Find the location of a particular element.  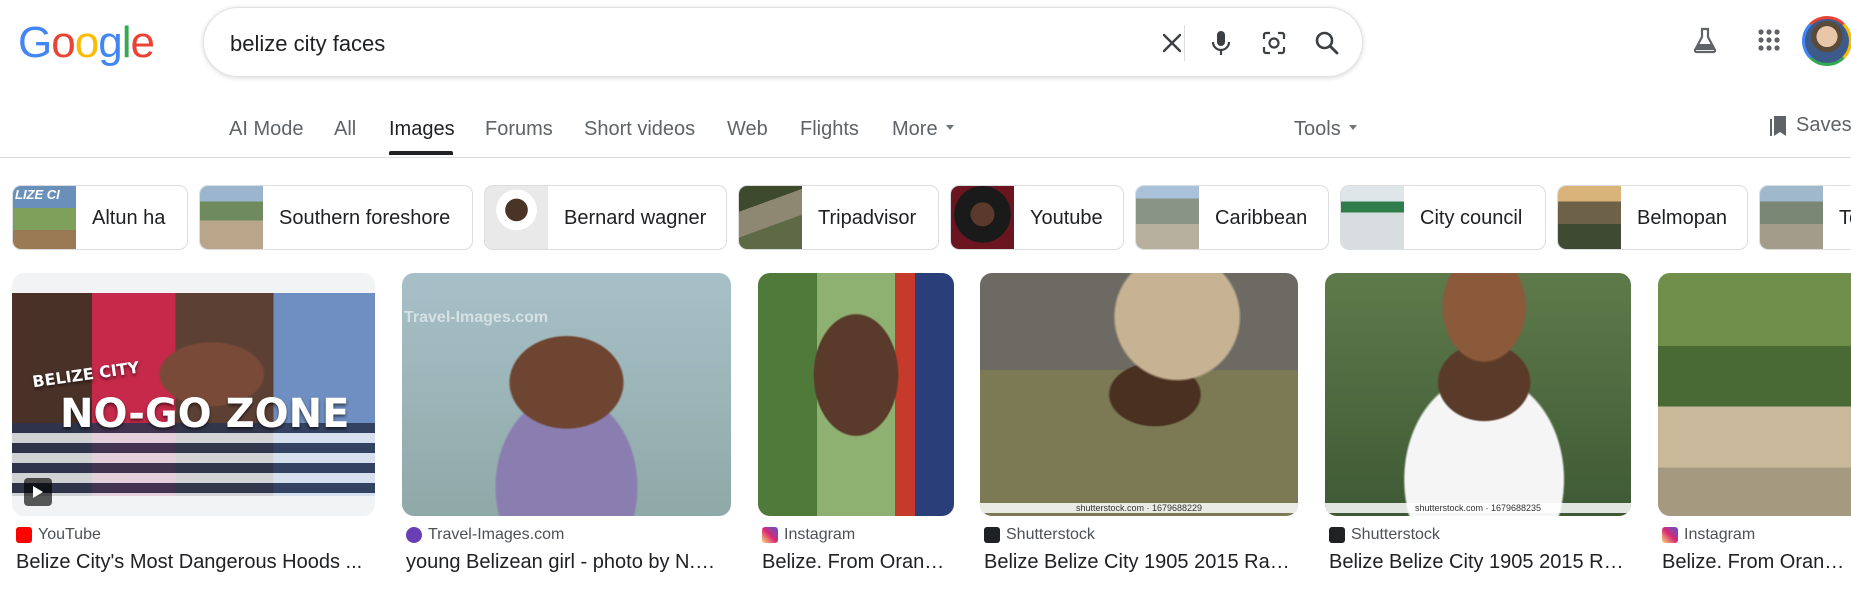

saves-label: Saves is located at coordinates (1823, 125).